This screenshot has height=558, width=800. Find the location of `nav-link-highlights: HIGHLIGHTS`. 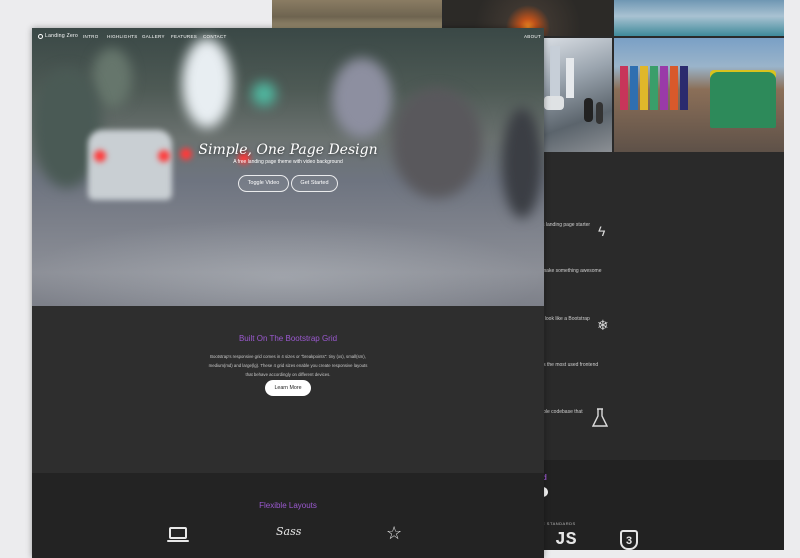

nav-link-highlights: HIGHLIGHTS is located at coordinates (122, 36).